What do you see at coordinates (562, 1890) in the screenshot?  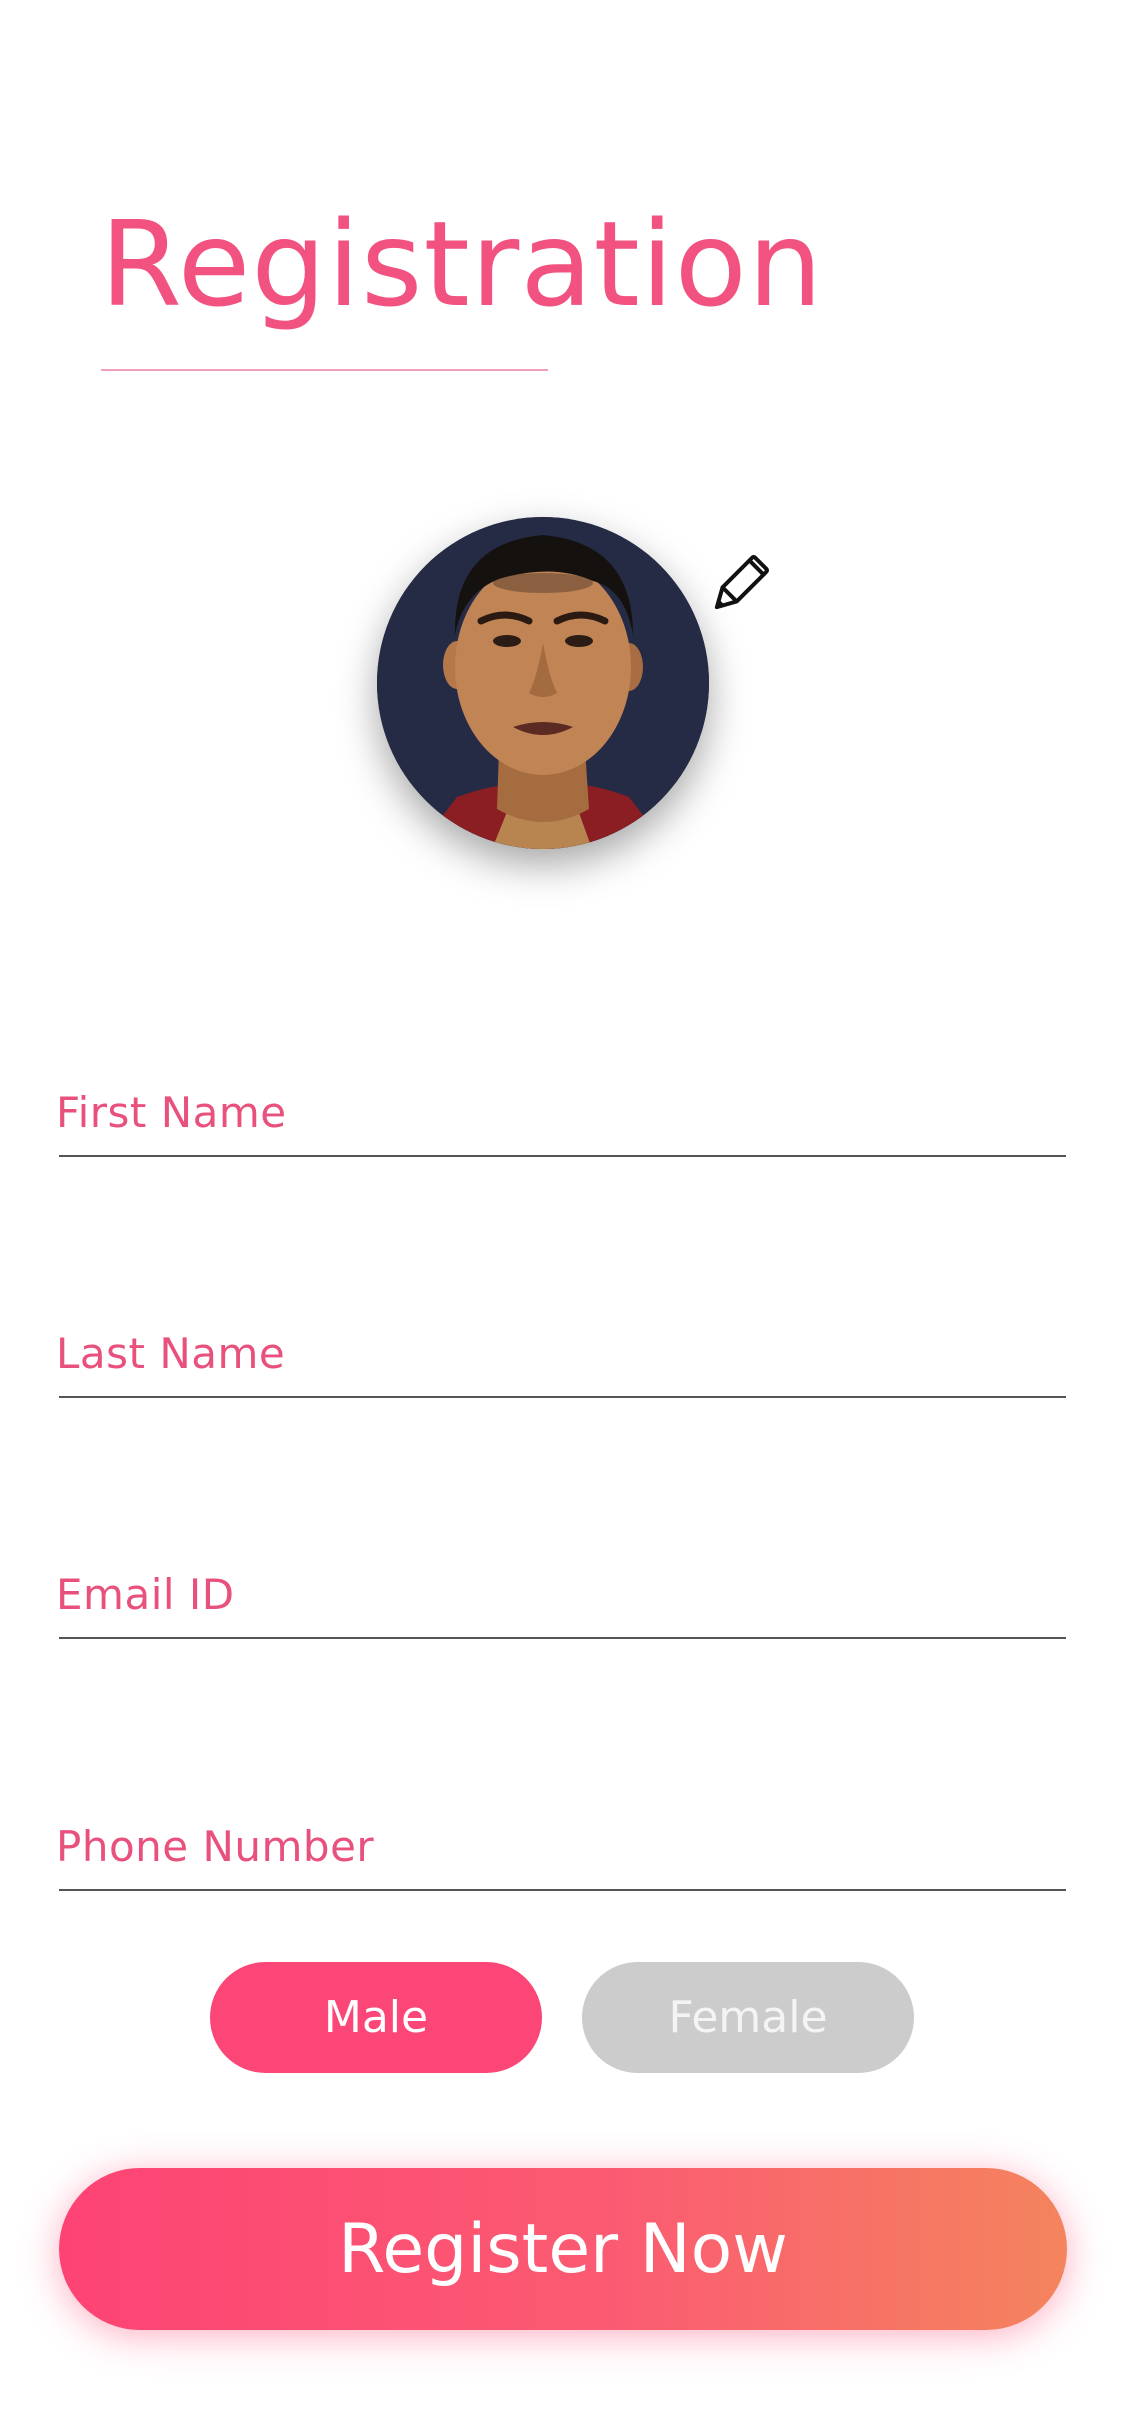 I see `phone-underline` at bounding box center [562, 1890].